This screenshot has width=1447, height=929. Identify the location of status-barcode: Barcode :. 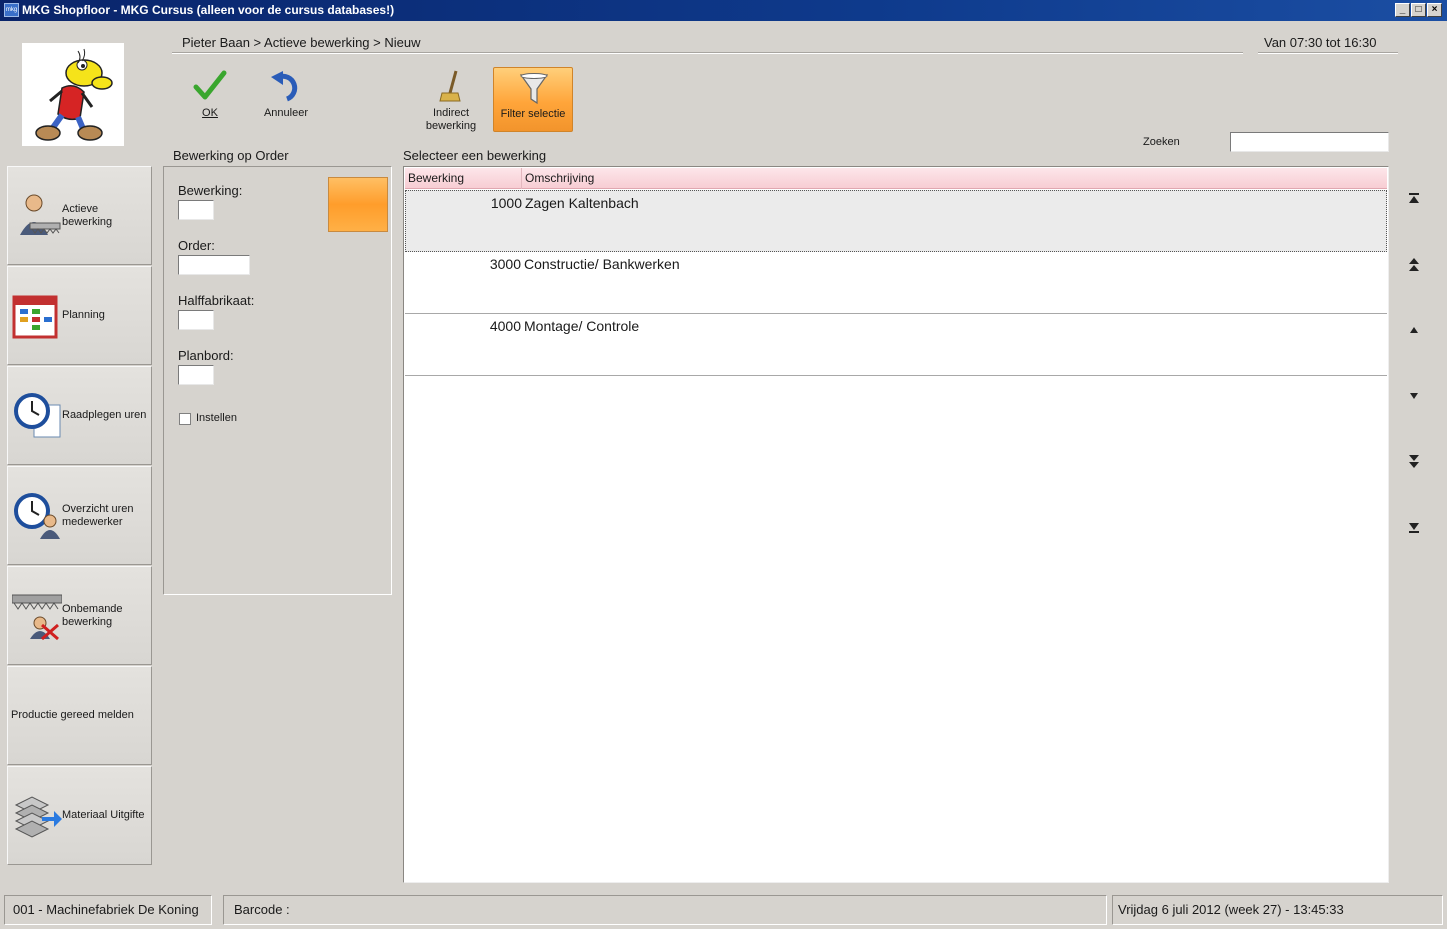
(665, 910).